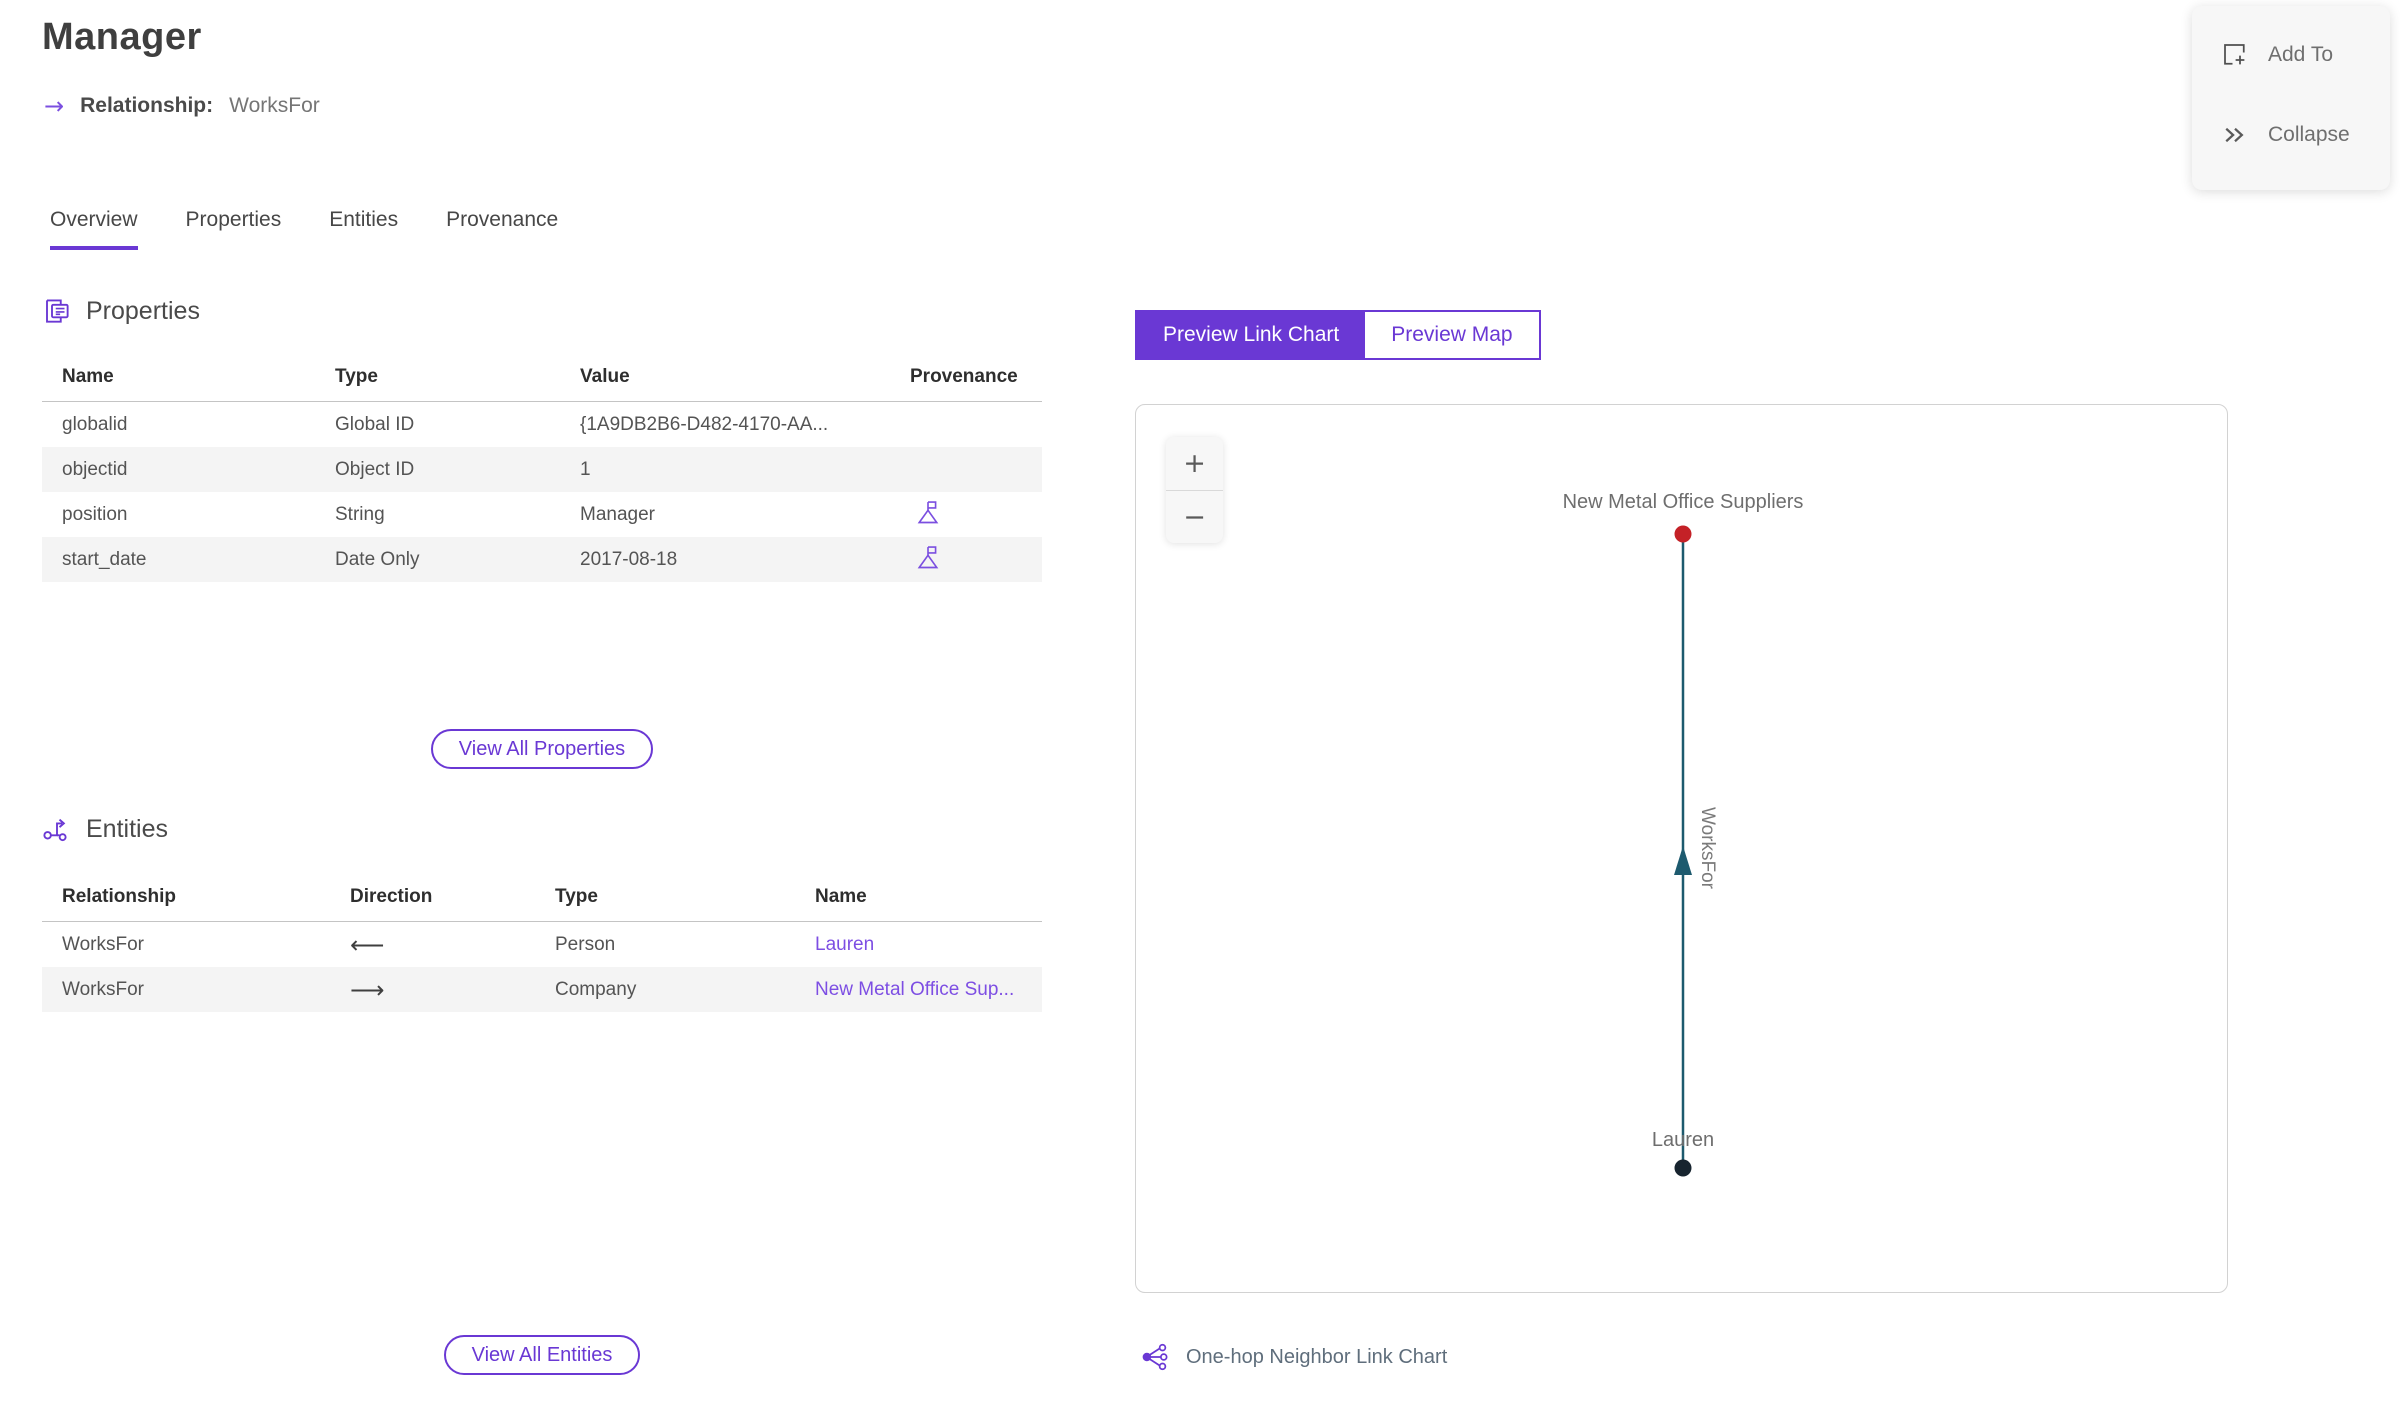 This screenshot has width=2400, height=1401. Describe the element at coordinates (2309, 134) in the screenshot. I see `collapse-label: Collapse` at that location.